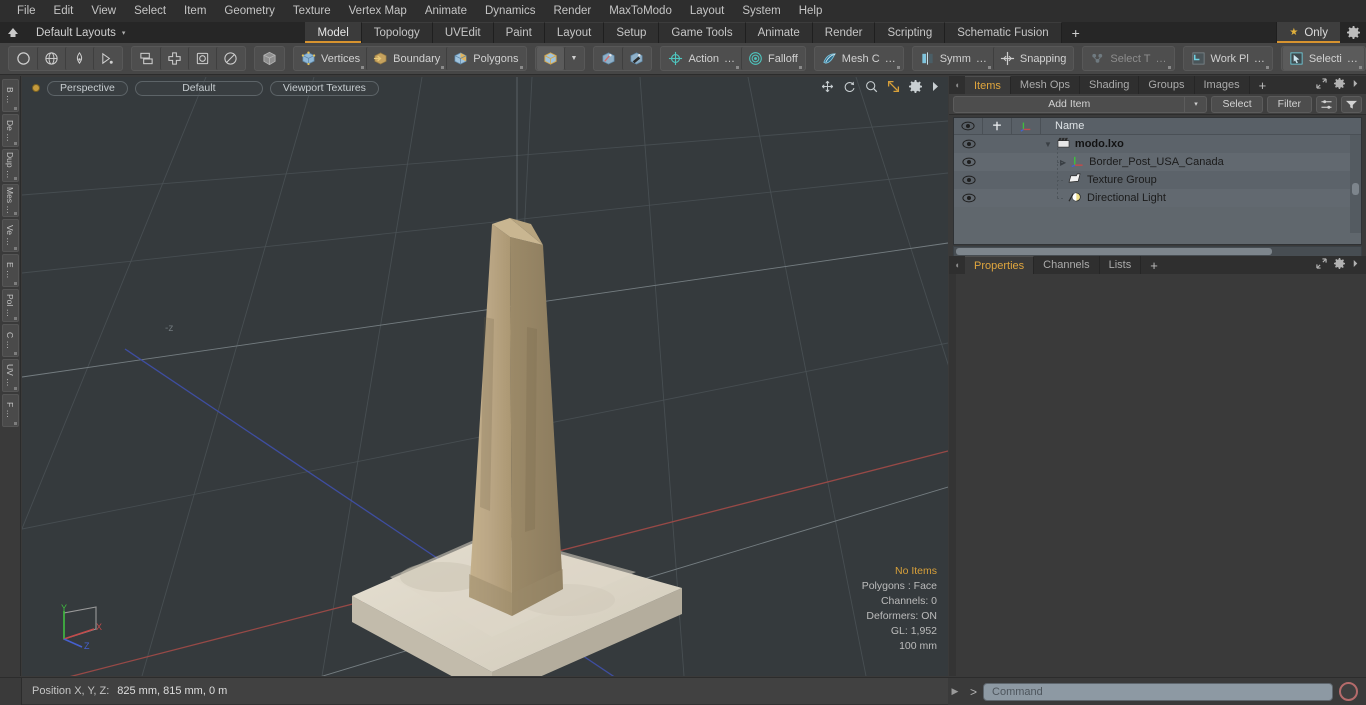 Image resolution: width=1366 pixels, height=705 pixels. Describe the element at coordinates (330, 58) in the screenshot. I see `selection-mode-vertices: Vertices` at that location.